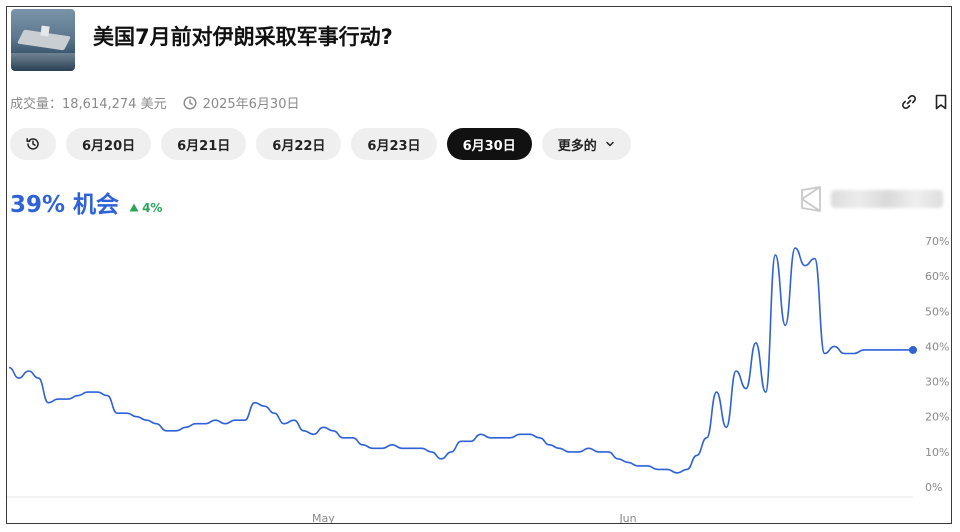  Describe the element at coordinates (811, 199) in the screenshot. I see `brand-logo-icon` at that location.